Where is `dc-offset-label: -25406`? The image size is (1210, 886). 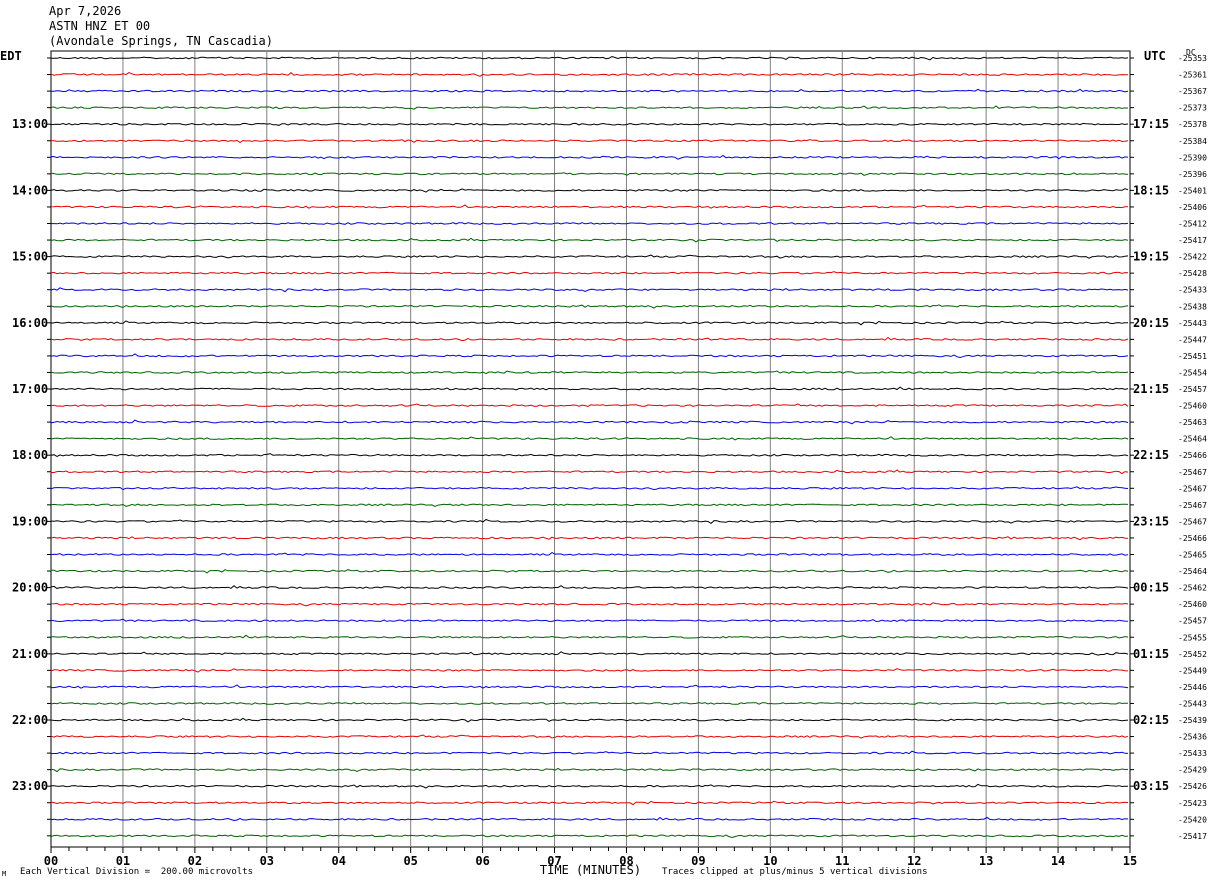 dc-offset-label: -25406 is located at coordinates (1192, 207).